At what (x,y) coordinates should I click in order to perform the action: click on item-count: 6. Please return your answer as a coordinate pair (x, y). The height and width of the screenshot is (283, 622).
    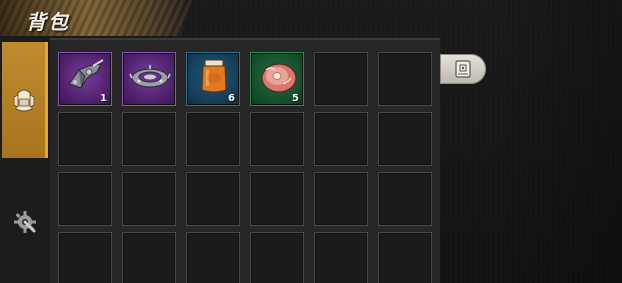
    Looking at the image, I should click on (231, 98).